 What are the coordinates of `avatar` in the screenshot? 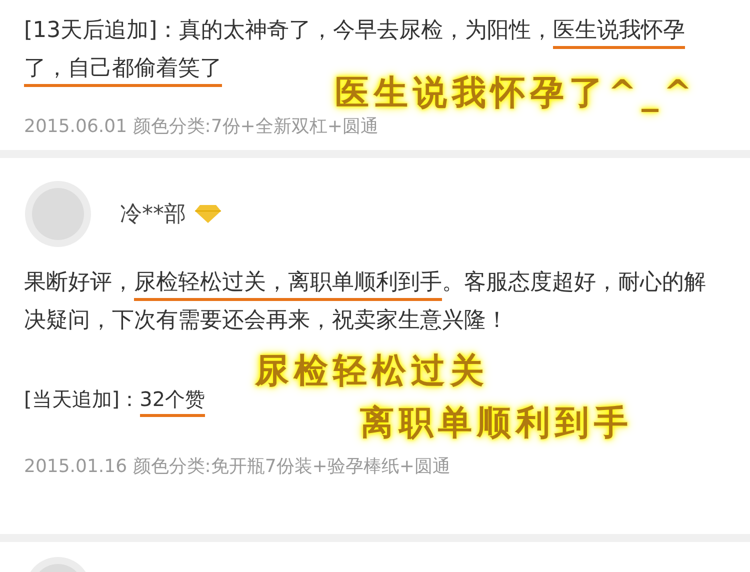 It's located at (58, 214).